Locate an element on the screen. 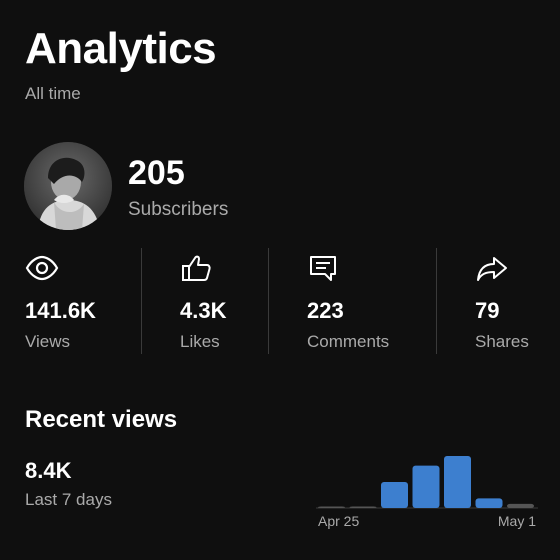 This screenshot has width=560, height=560. period-label: All time is located at coordinates (53, 93).